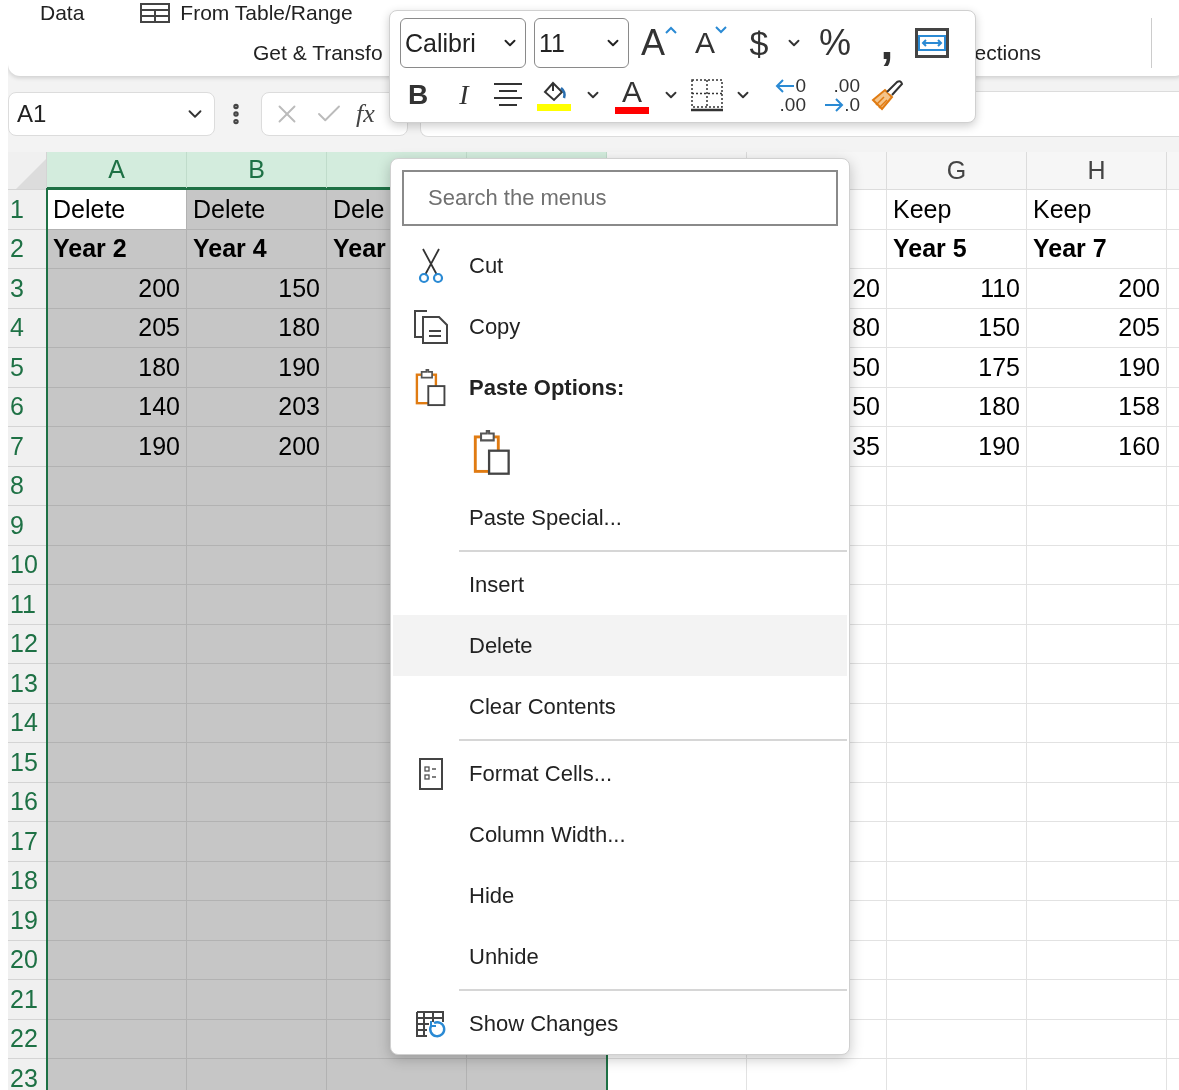  I want to click on table-cell: 203, so click(257, 407).